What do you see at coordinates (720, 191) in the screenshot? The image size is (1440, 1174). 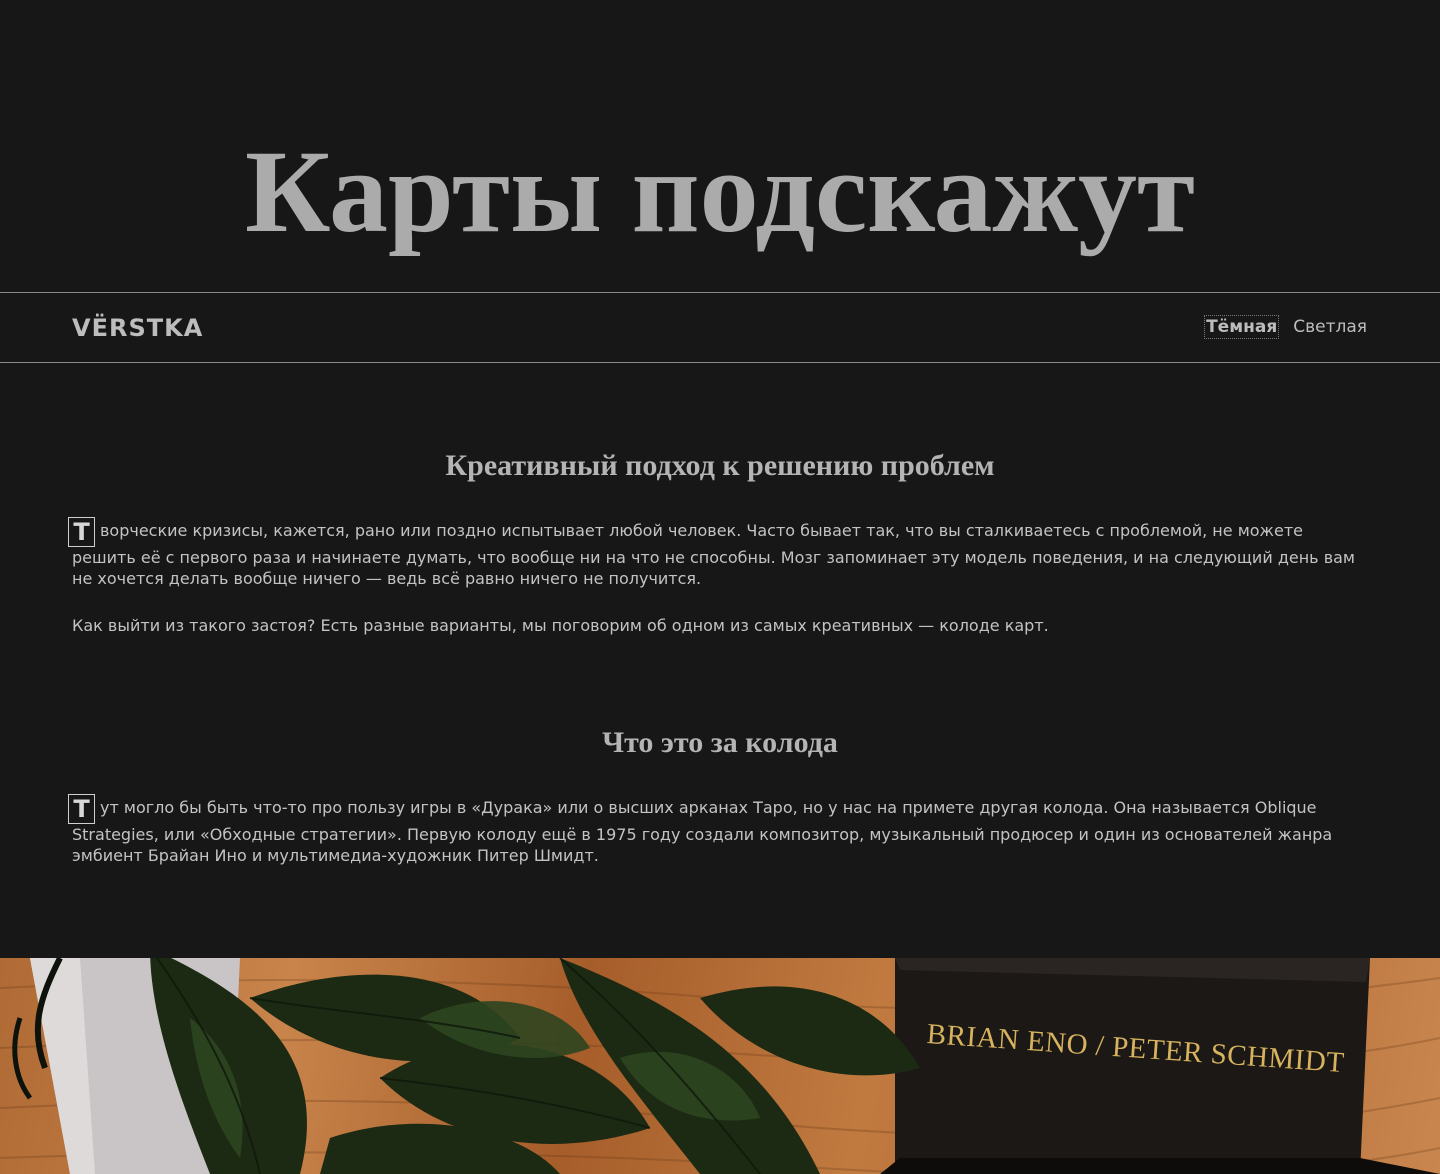 I see `page-title: Карты подскажут` at bounding box center [720, 191].